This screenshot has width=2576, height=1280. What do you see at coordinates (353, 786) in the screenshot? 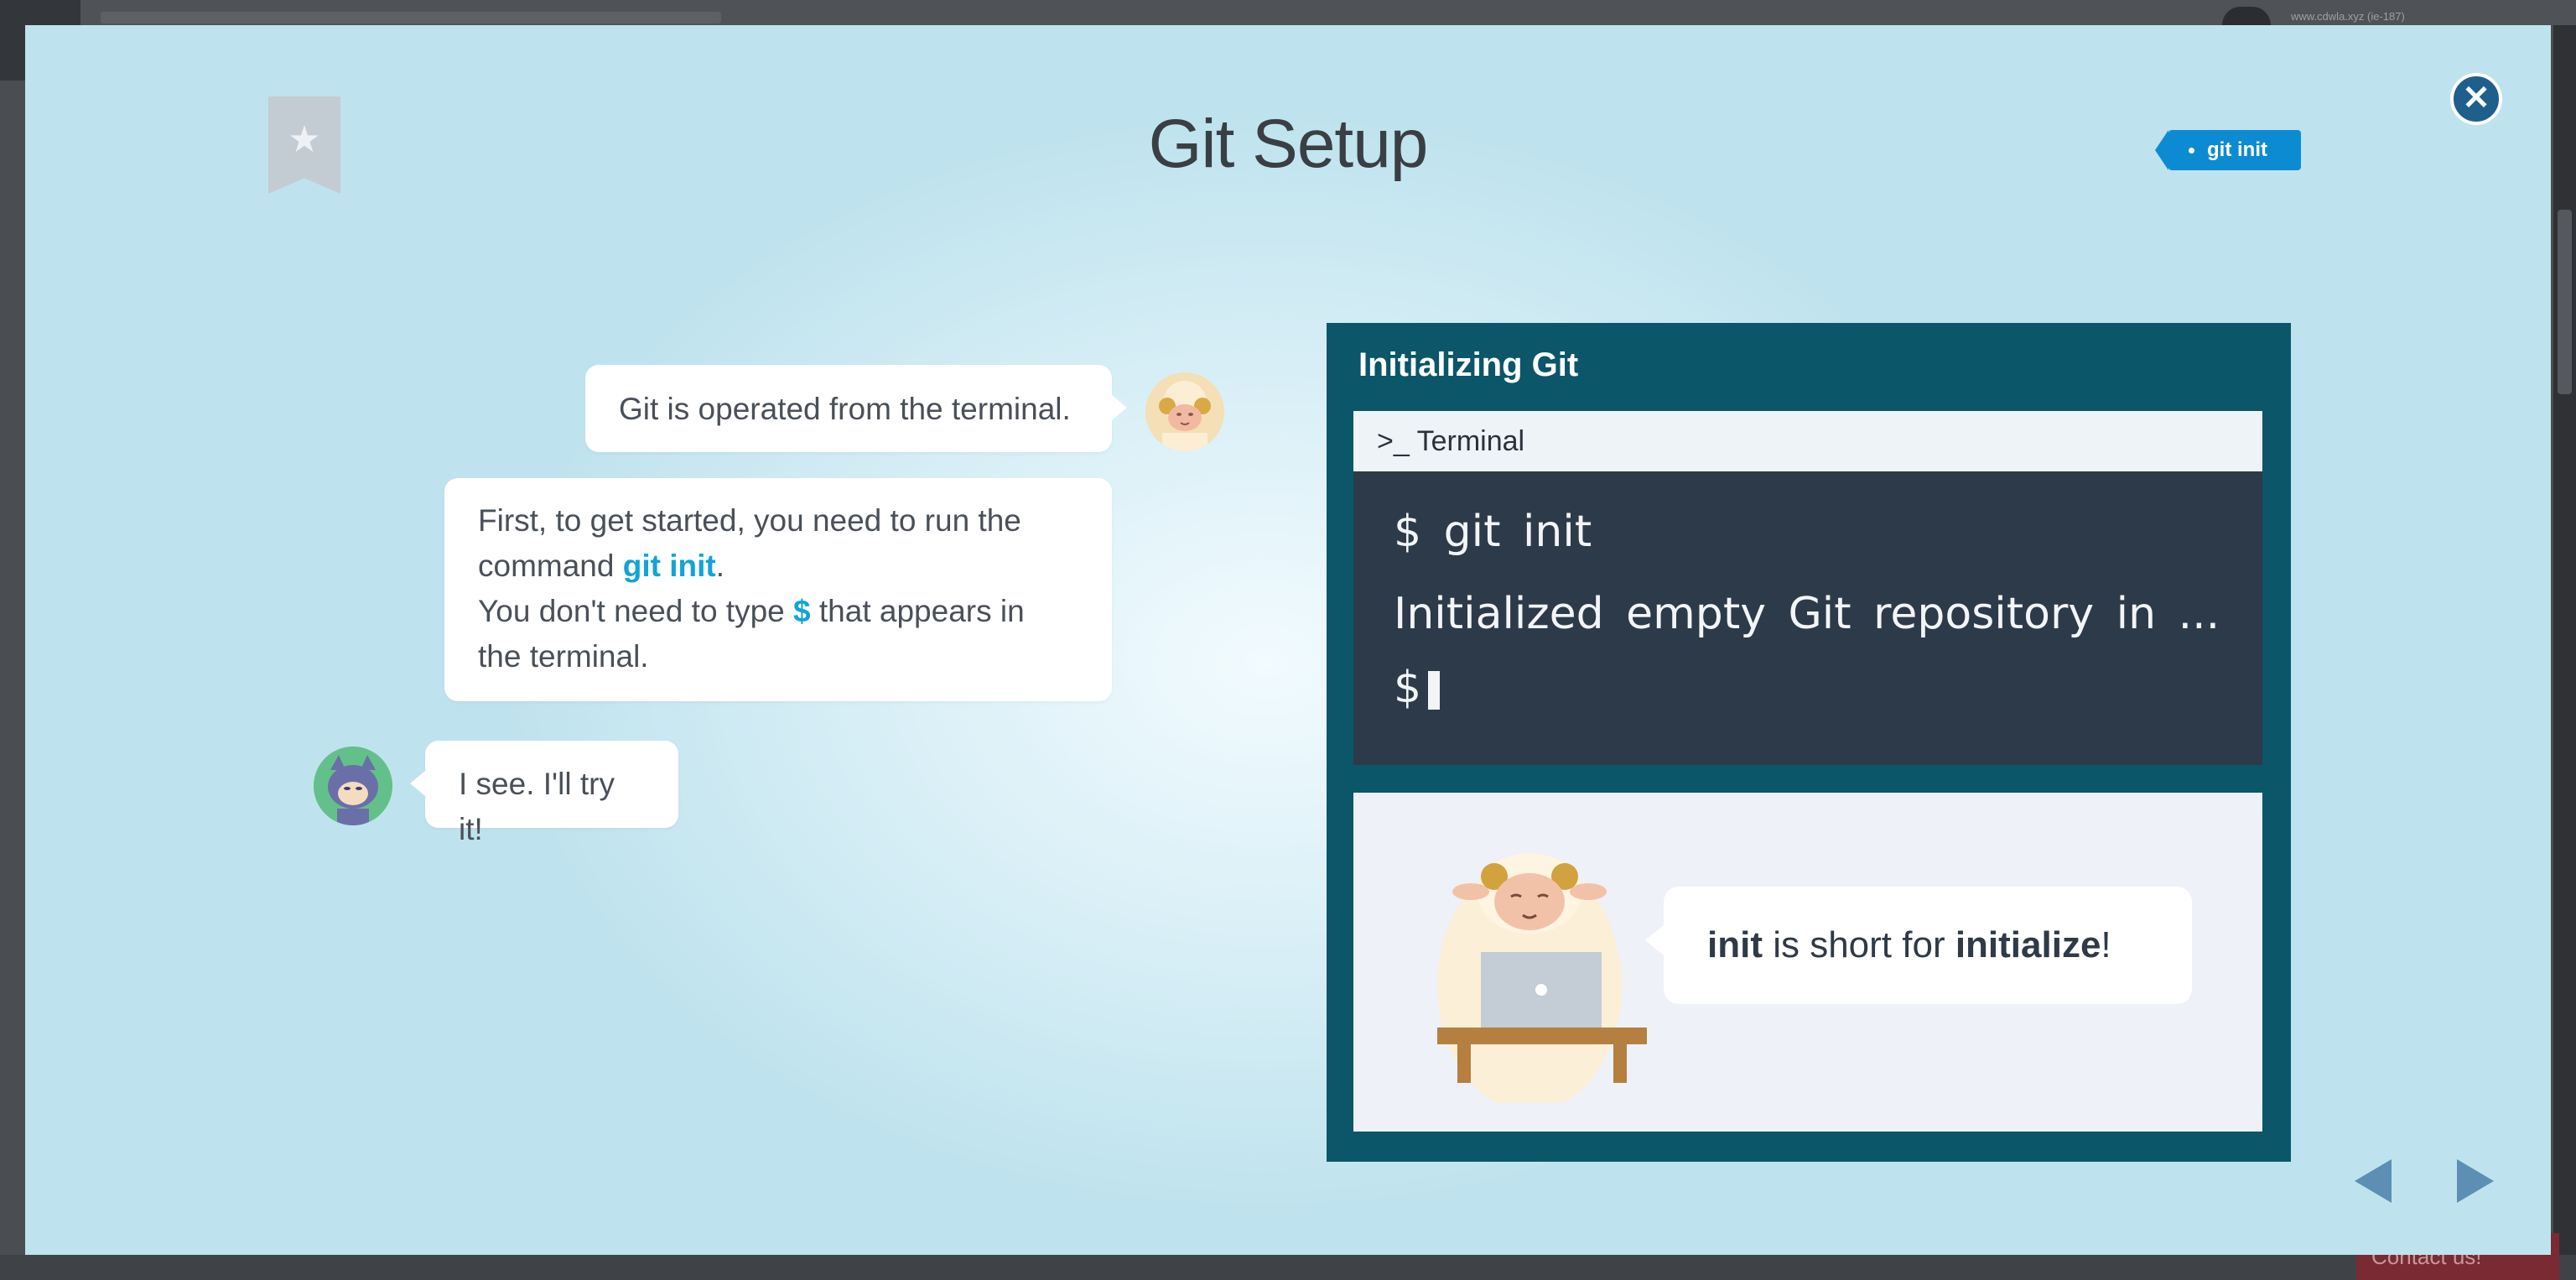
I see `user-cat-avatar` at bounding box center [353, 786].